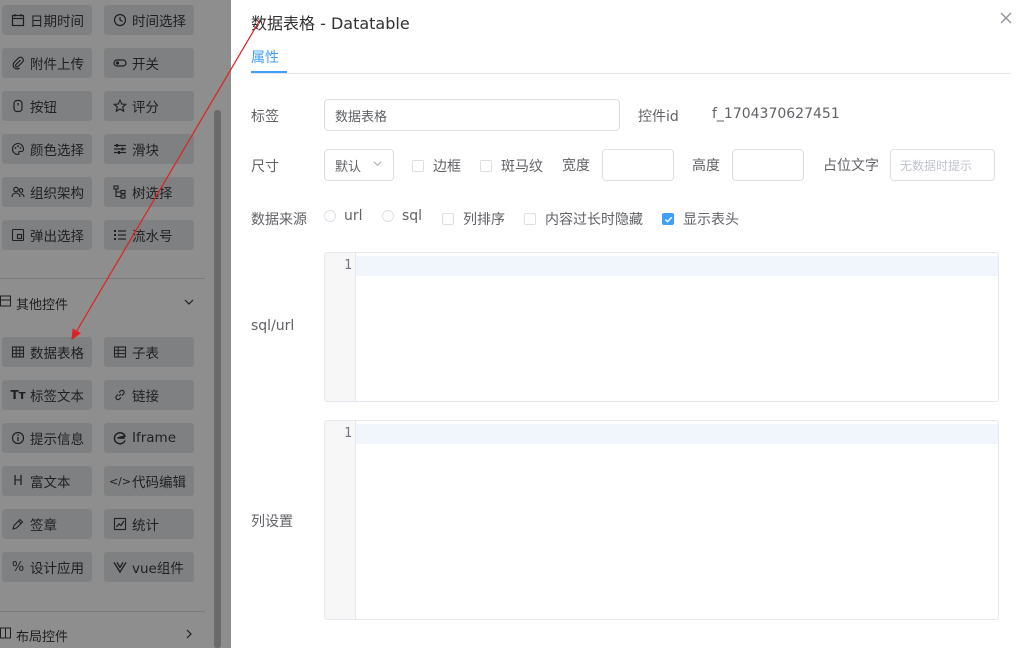 The width and height of the screenshot is (1032, 648). I want to click on widget-rating: 评分, so click(149, 106).